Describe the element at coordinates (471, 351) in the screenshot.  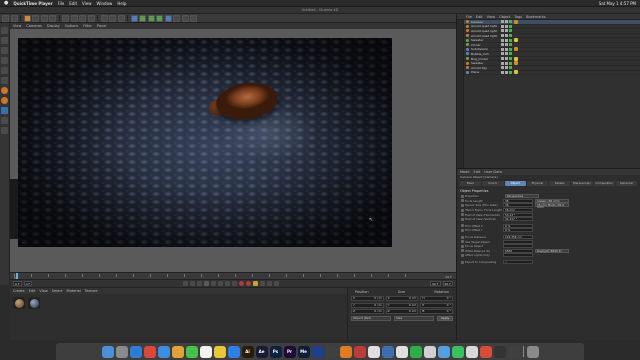
I see `app9-icon` at that location.